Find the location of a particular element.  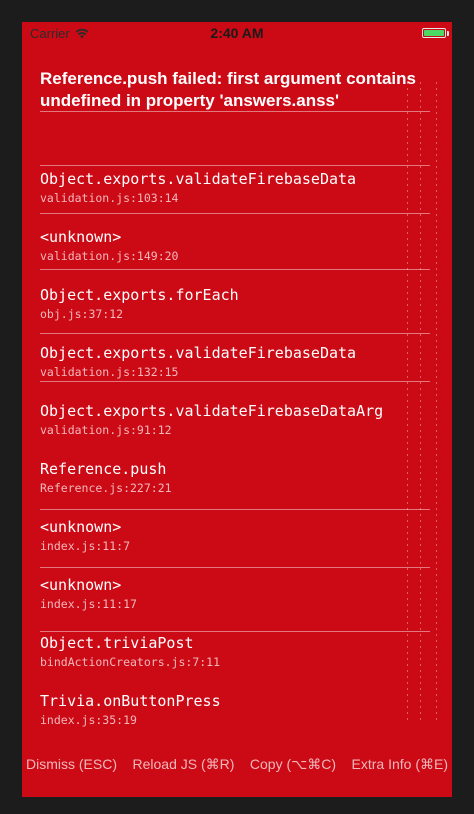

frame-method: Object.triviaPost is located at coordinates (117, 643).